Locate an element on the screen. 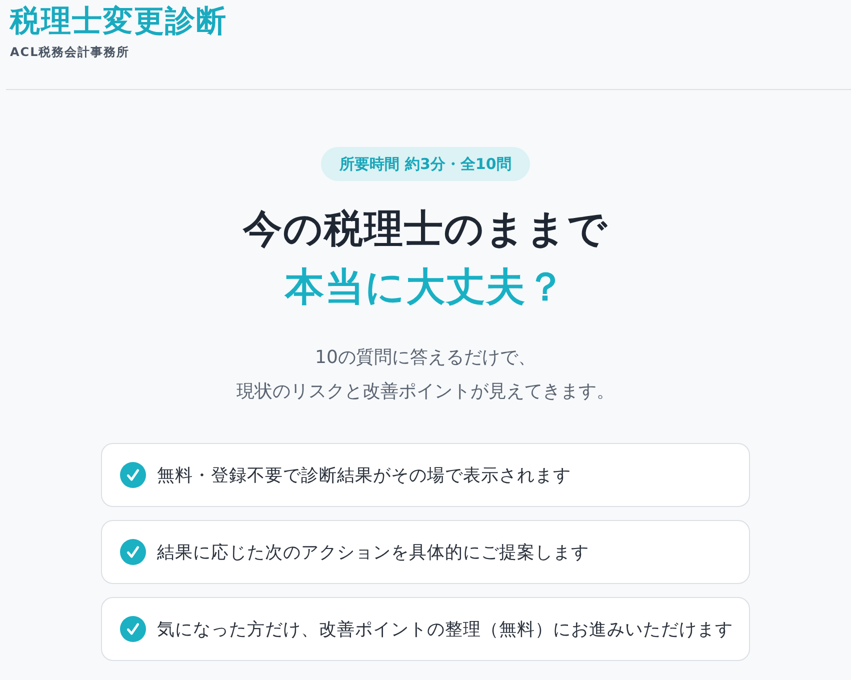 The width and height of the screenshot is (851, 680). feature-text: 無料・登録不要で診断結果がその場で表示されます is located at coordinates (364, 476).